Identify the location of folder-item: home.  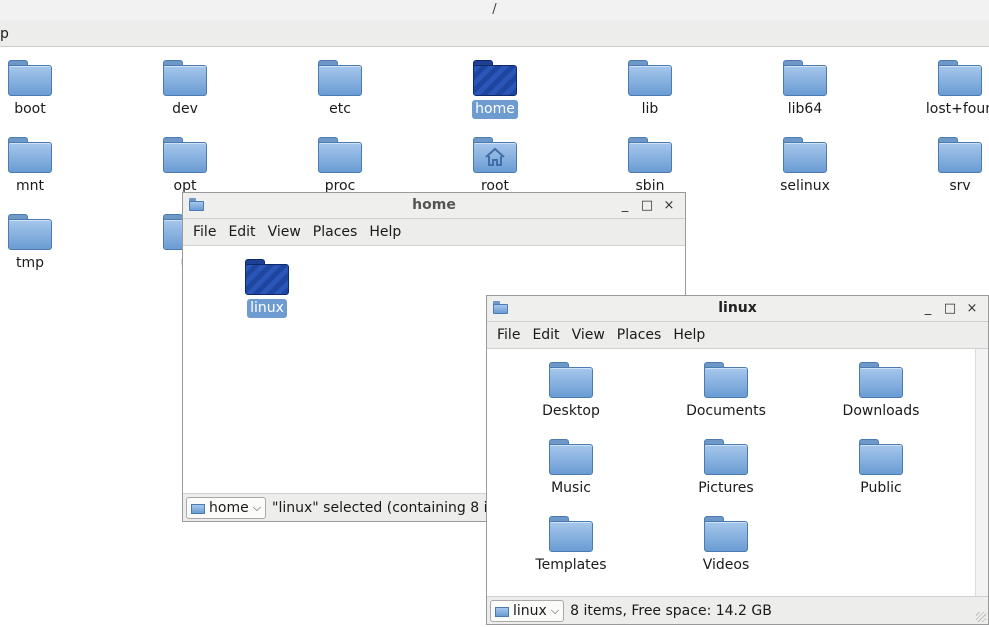
(495, 84).